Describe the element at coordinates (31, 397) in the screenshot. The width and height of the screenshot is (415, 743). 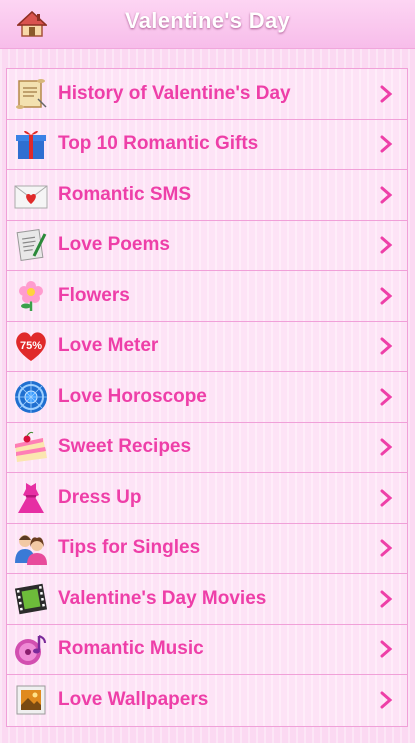
I see `zodiac-wheel-icon` at that location.